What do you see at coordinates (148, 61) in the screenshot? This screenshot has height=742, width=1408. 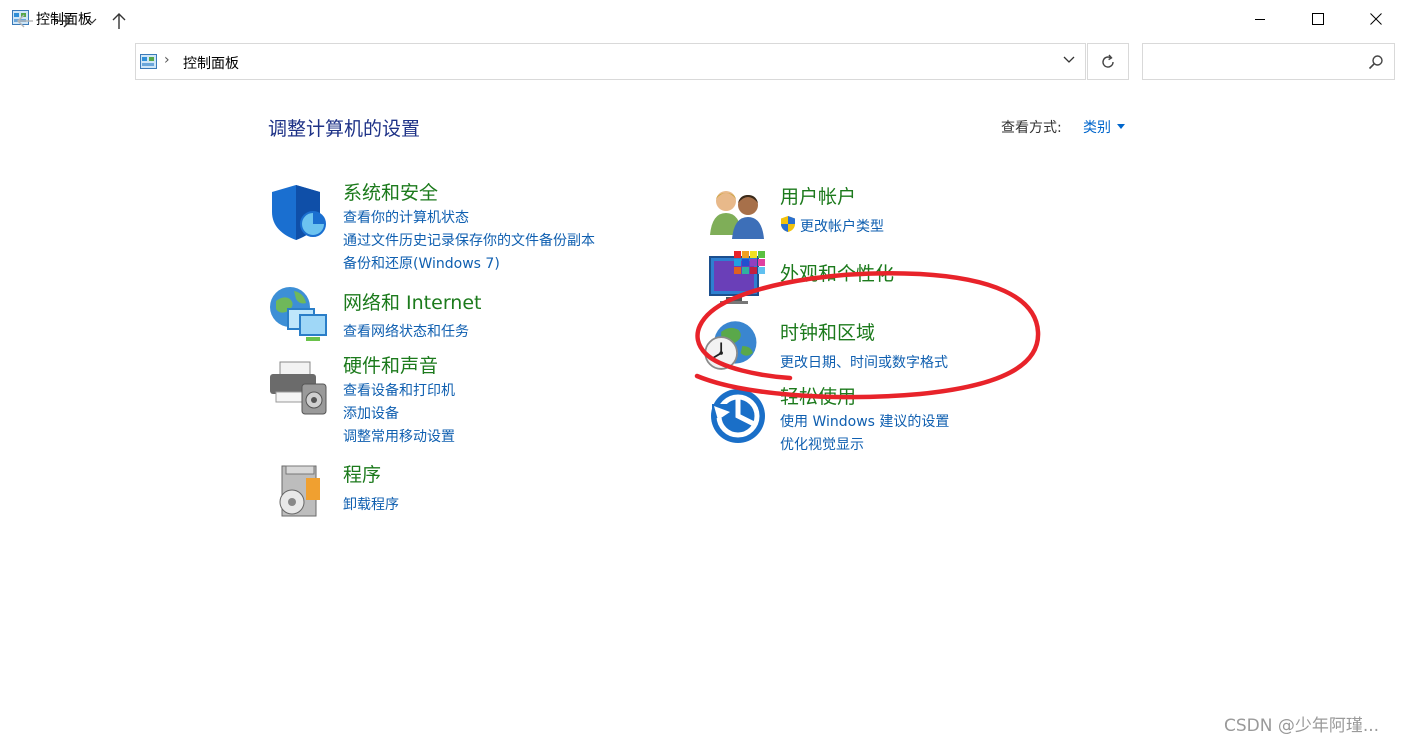 I see `control-panel-icon` at bounding box center [148, 61].